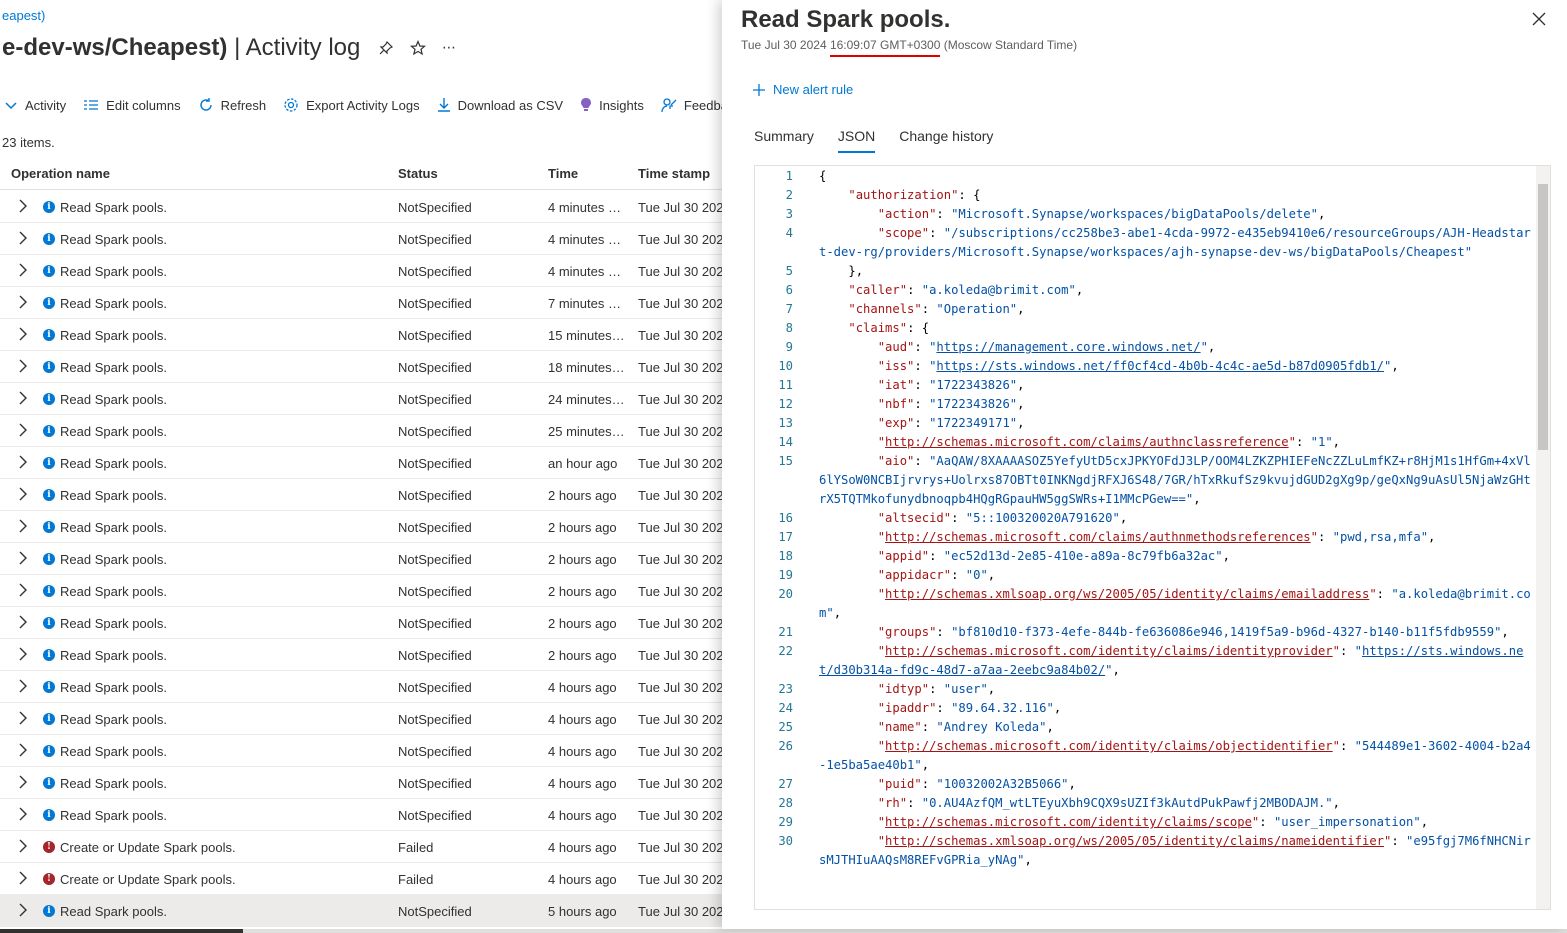  I want to click on feedback-button: Feedback, so click(691, 105).